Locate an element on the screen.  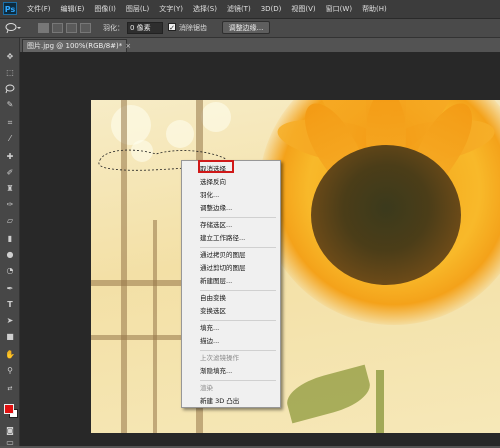
feather-input: 0 像素 is located at coordinates (145, 28).